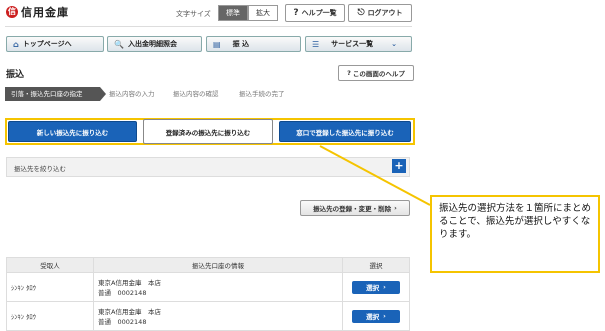  Describe the element at coordinates (515, 234) in the screenshot. I see `annotation-callout: 振込先の選択方法を１箇所にまとめることで、振込先が選択しやすくなります。` at that location.